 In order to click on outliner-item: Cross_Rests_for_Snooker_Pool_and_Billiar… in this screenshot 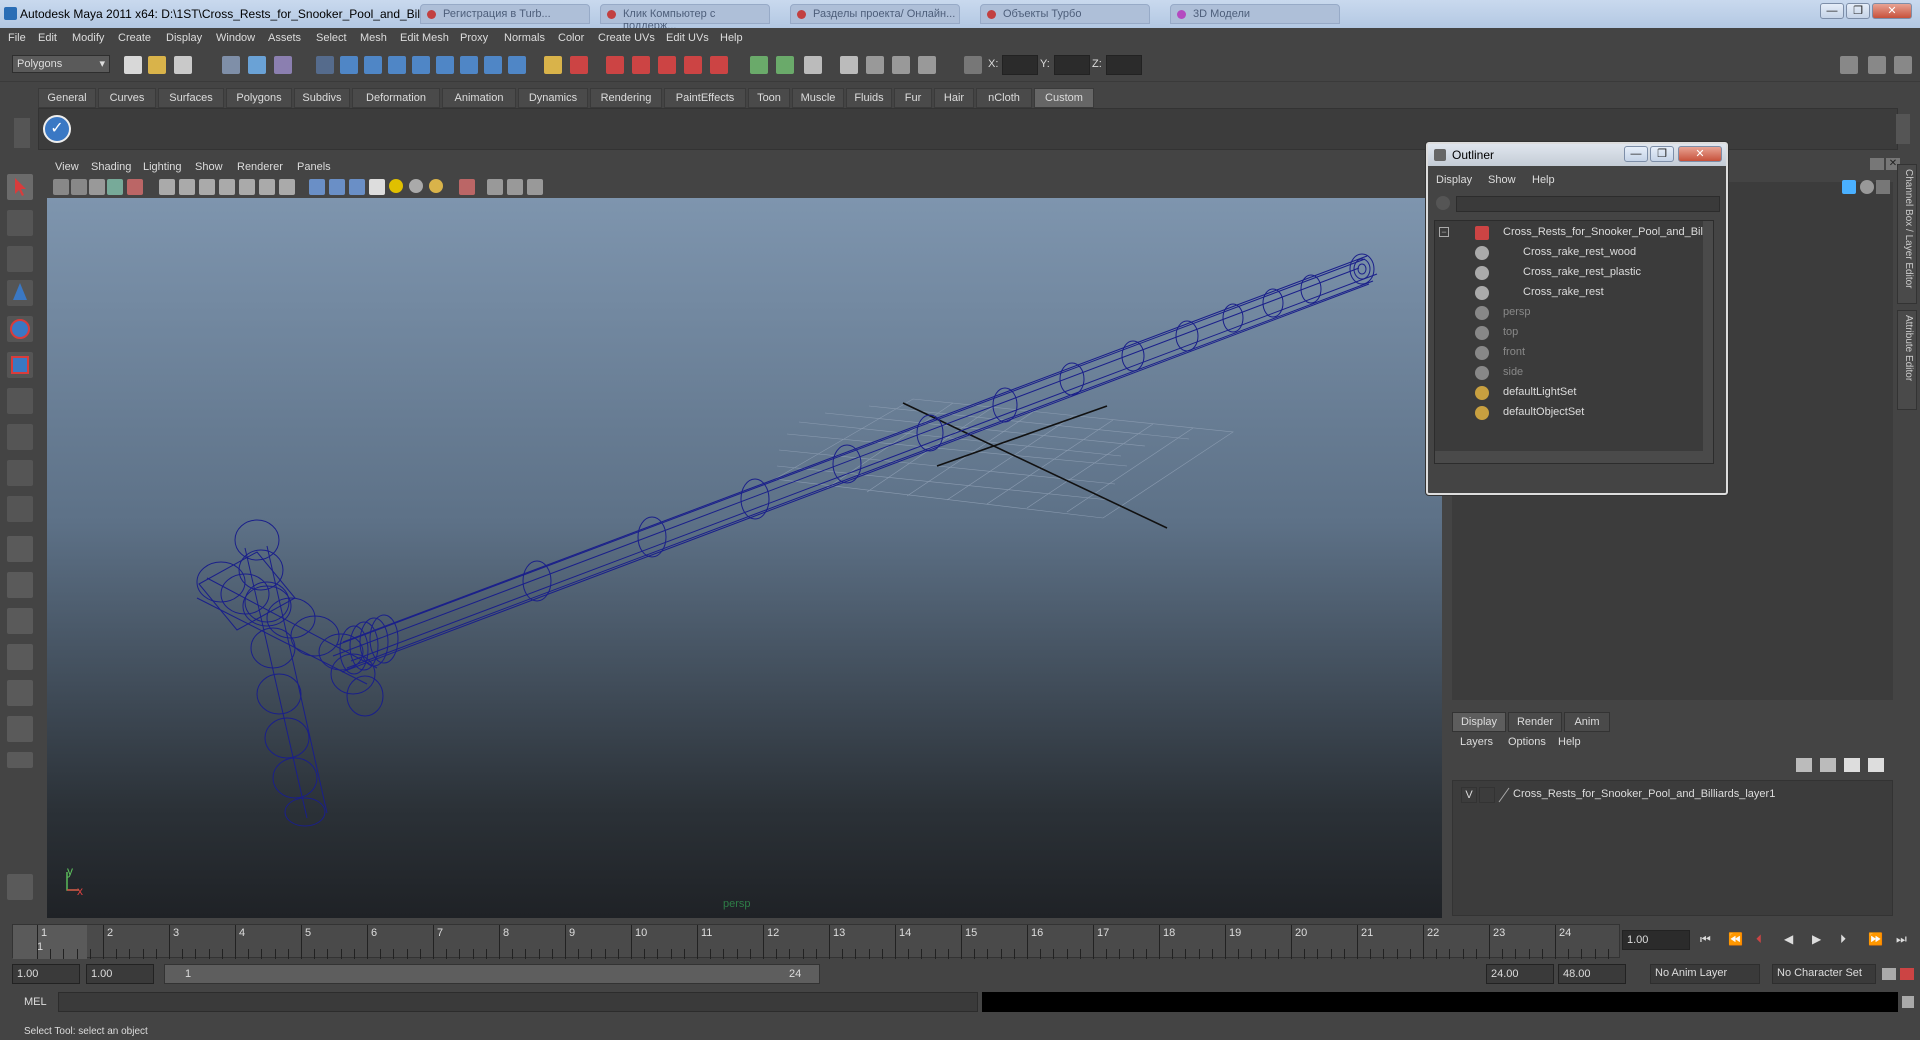, I will do `click(1570, 233)`.